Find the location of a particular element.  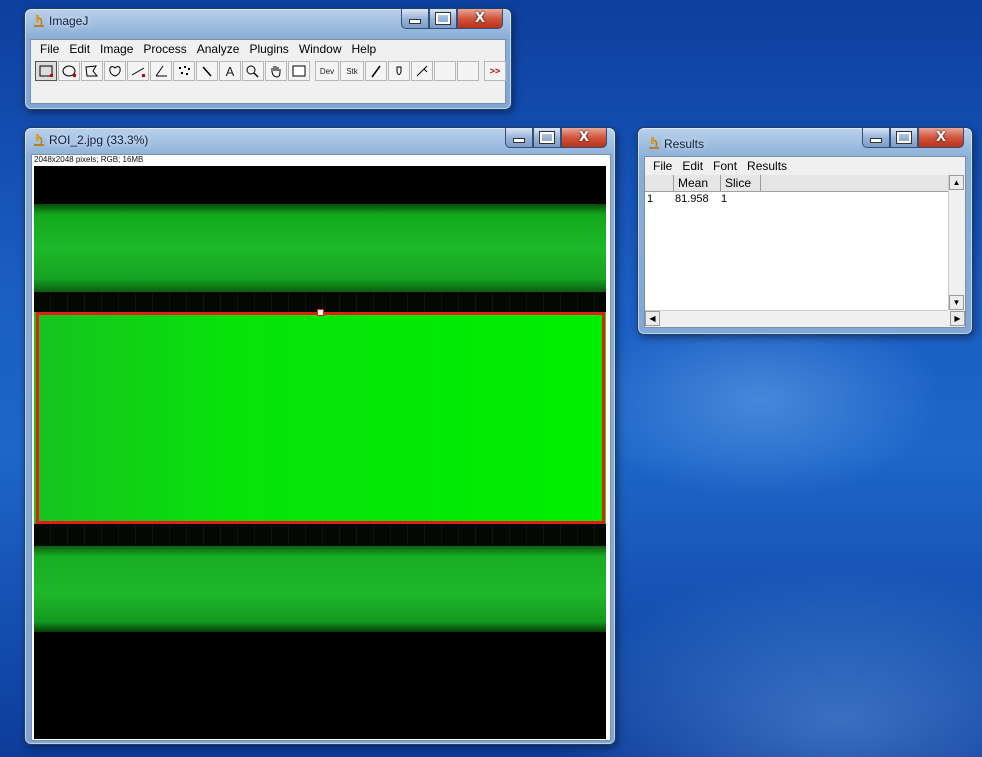

hand-icon is located at coordinates (276, 72).